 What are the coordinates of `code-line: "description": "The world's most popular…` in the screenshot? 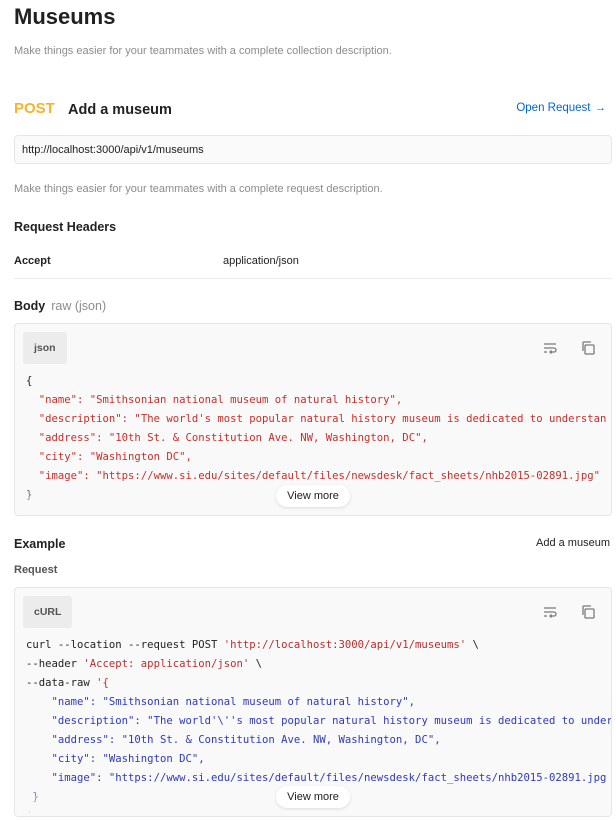 It's located at (316, 419).